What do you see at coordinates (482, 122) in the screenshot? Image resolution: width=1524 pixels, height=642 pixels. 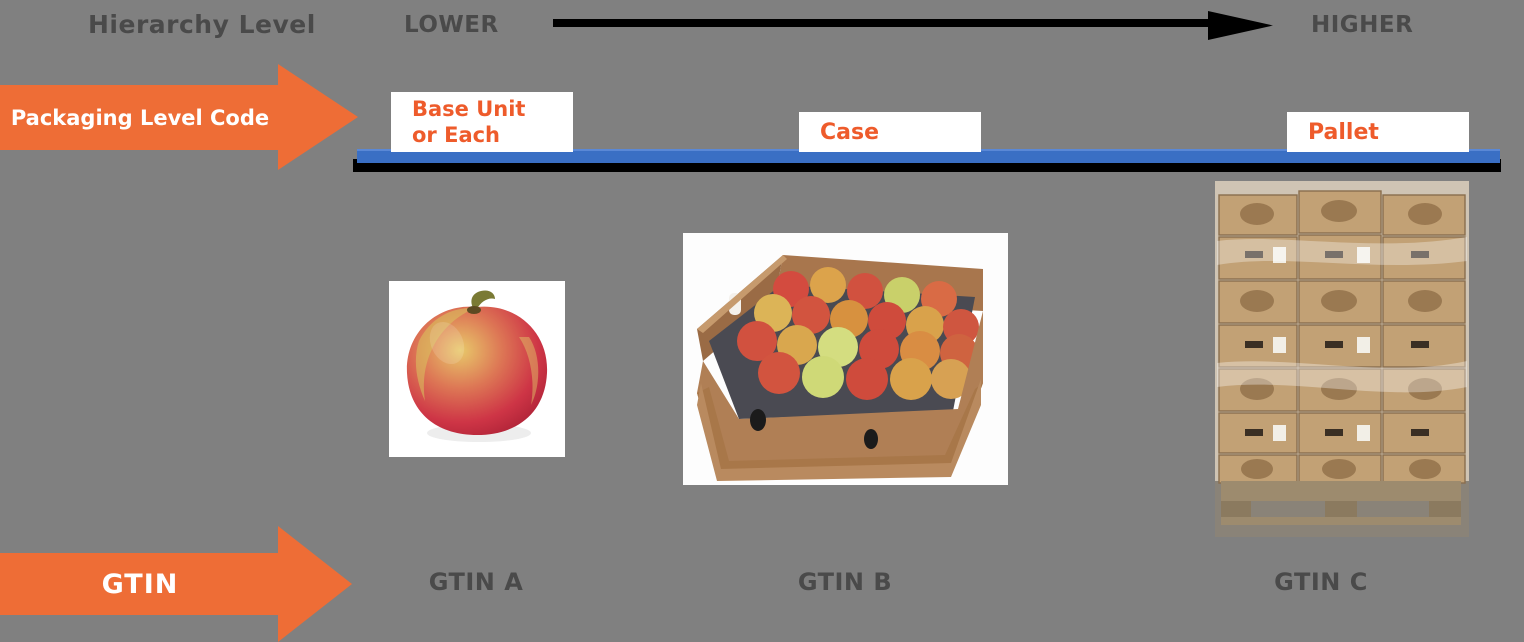 I see `level-box-base-unit: Base Unit or Each` at bounding box center [482, 122].